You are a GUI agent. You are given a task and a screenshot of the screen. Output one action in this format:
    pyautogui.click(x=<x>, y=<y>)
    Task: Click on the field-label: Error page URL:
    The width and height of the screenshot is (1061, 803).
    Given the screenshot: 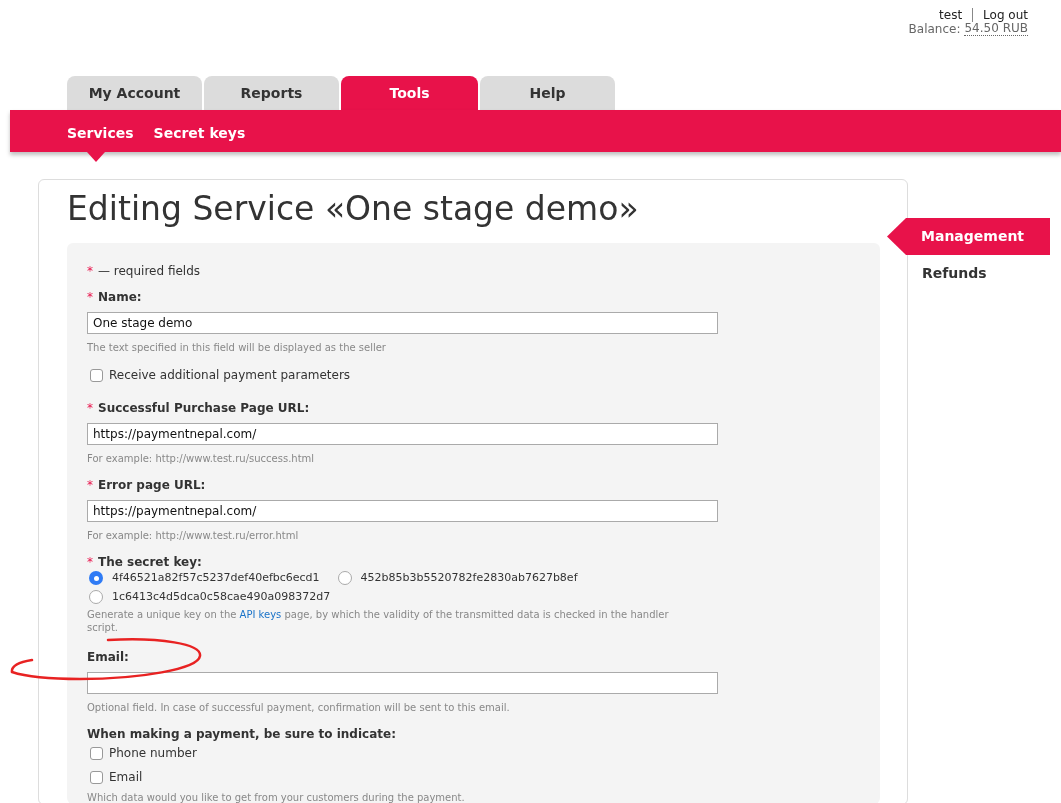 What is the action you would take?
    pyautogui.click(x=152, y=485)
    